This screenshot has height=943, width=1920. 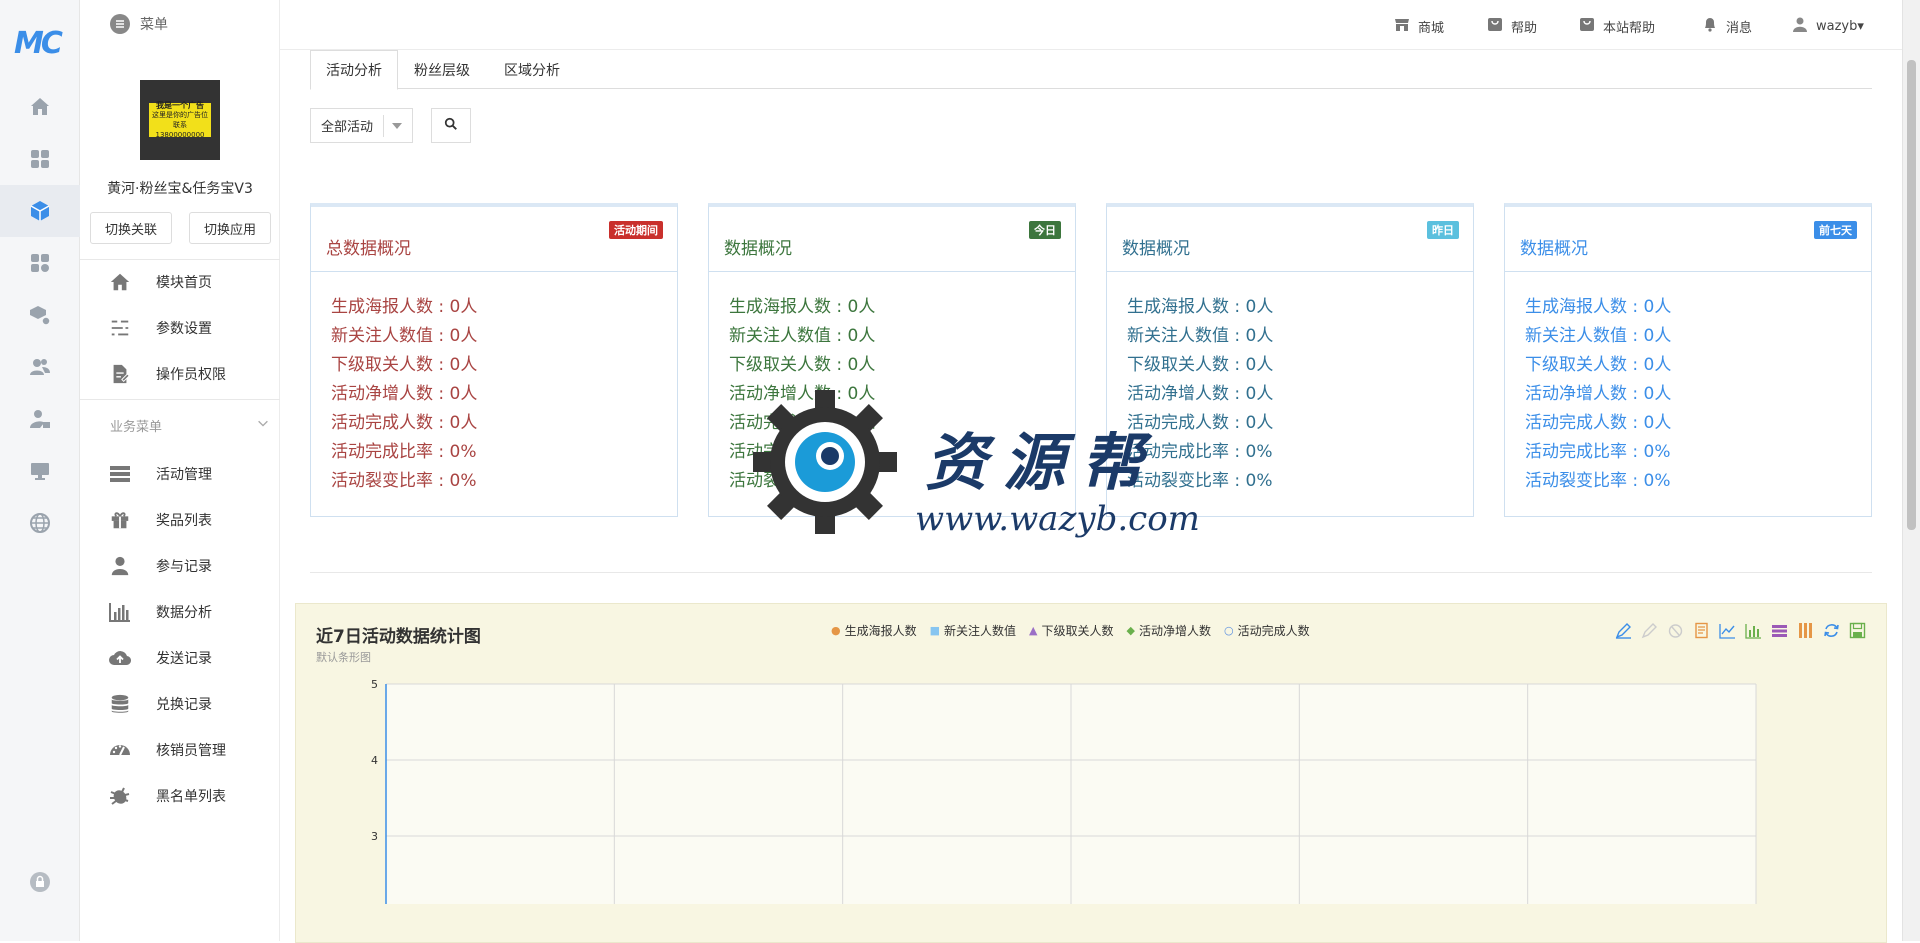 I want to click on switch-link-button: 切换关联, so click(x=131, y=228).